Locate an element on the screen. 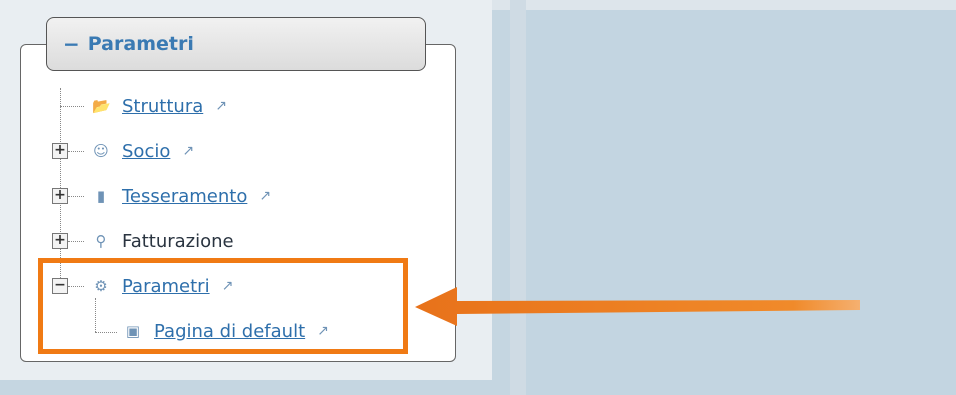 The width and height of the screenshot is (956, 395). arrow-shape is located at coordinates (637, 306).